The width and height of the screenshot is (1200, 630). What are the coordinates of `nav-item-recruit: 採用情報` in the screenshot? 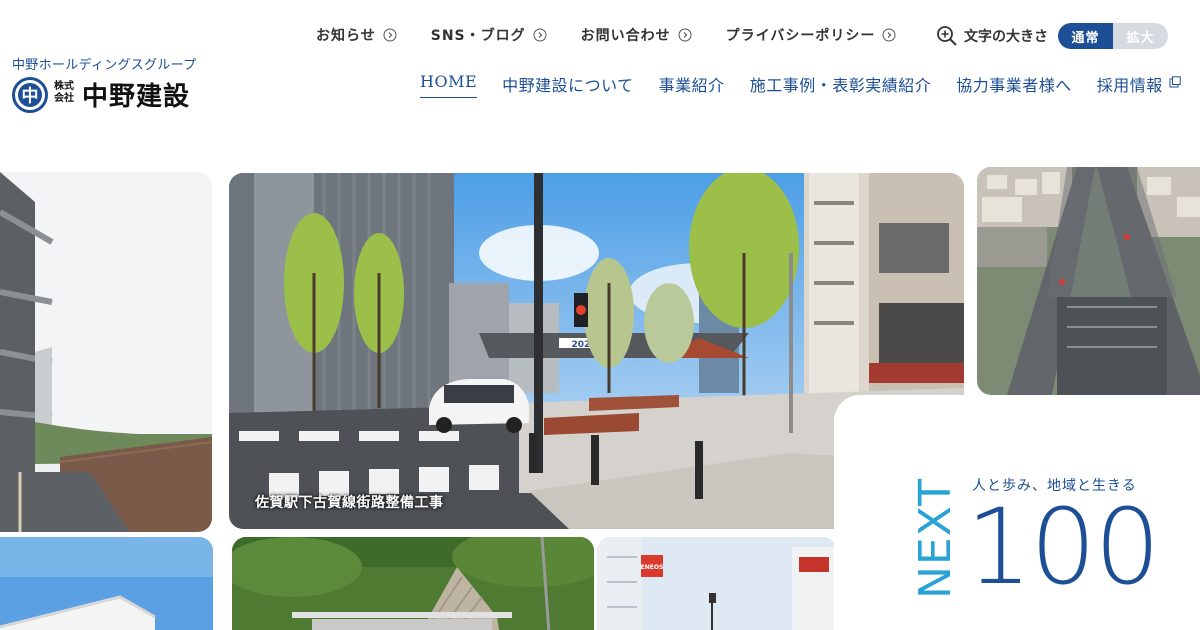 It's located at (1139, 87).